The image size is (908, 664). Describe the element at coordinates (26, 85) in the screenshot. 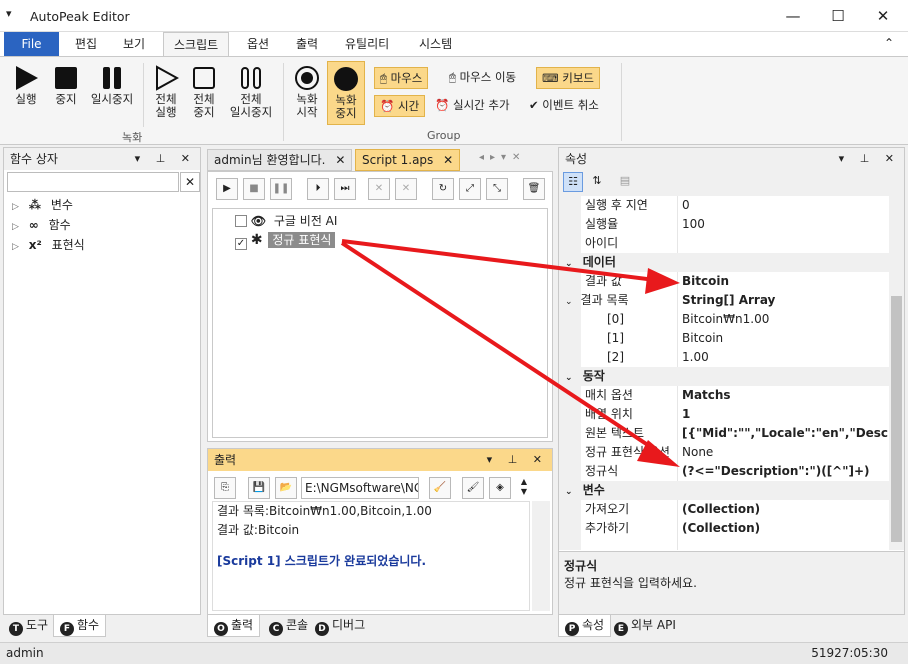

I see `run-button: 실행` at that location.